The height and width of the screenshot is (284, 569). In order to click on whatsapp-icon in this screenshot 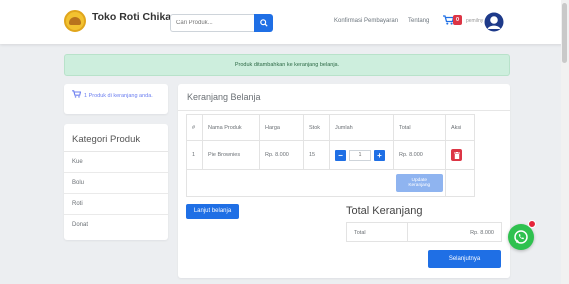, I will do `click(521, 237)`.